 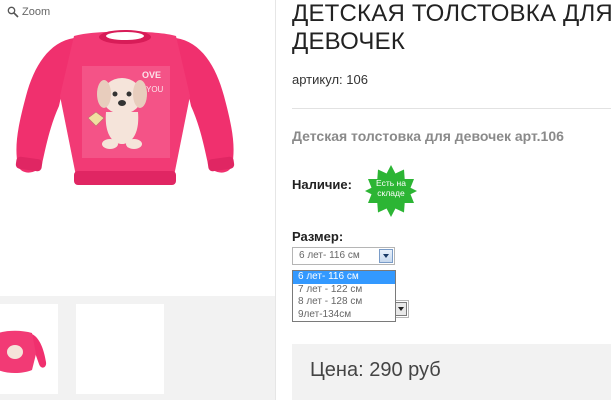 I want to click on size-option: 8 лет - 128 см, so click(x=344, y=302).